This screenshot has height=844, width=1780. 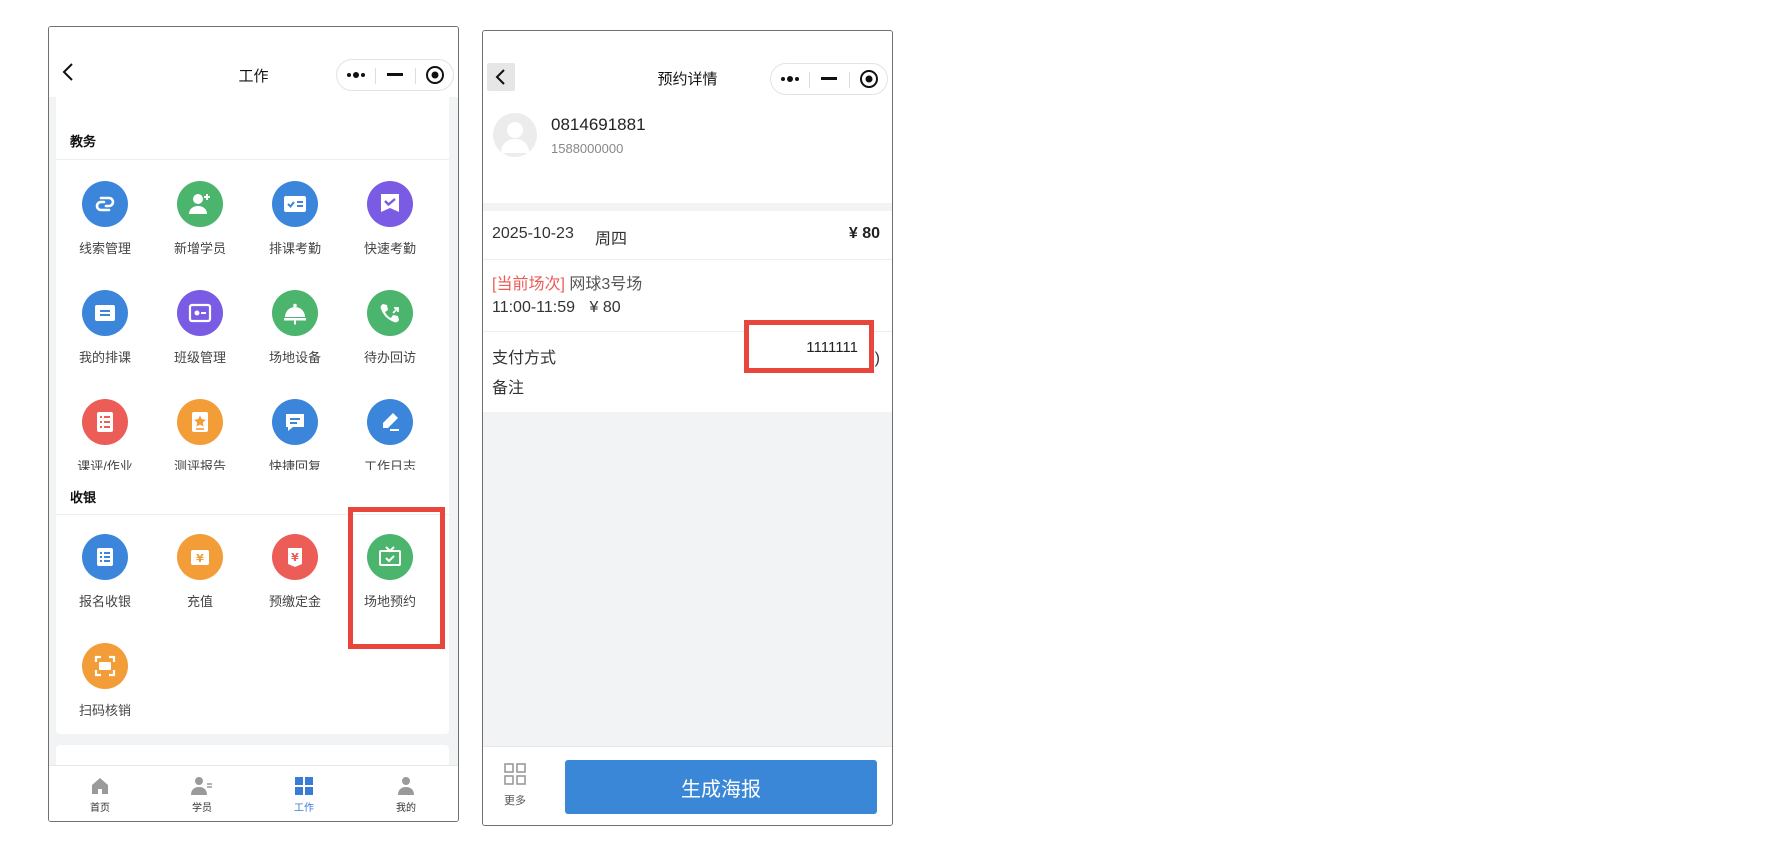 What do you see at coordinates (515, 137) in the screenshot?
I see `avatar-person-icon` at bounding box center [515, 137].